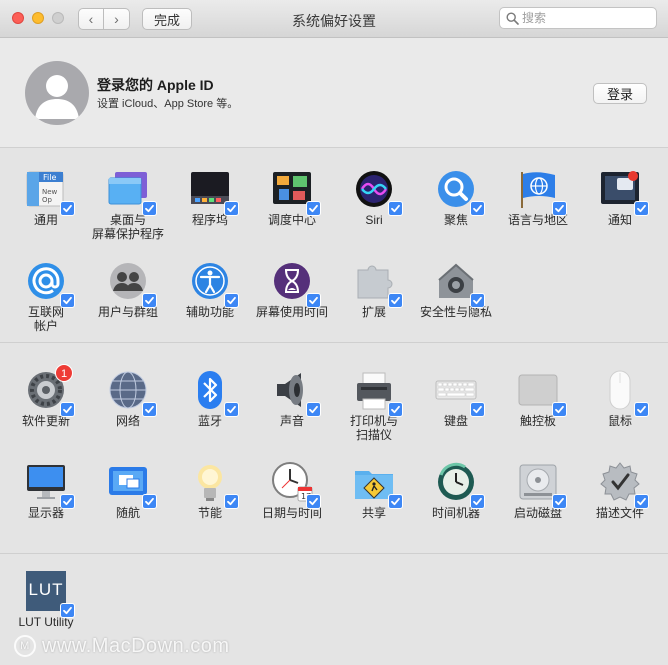 The image size is (668, 665). I want to click on mouse-icon, so click(624, 393).